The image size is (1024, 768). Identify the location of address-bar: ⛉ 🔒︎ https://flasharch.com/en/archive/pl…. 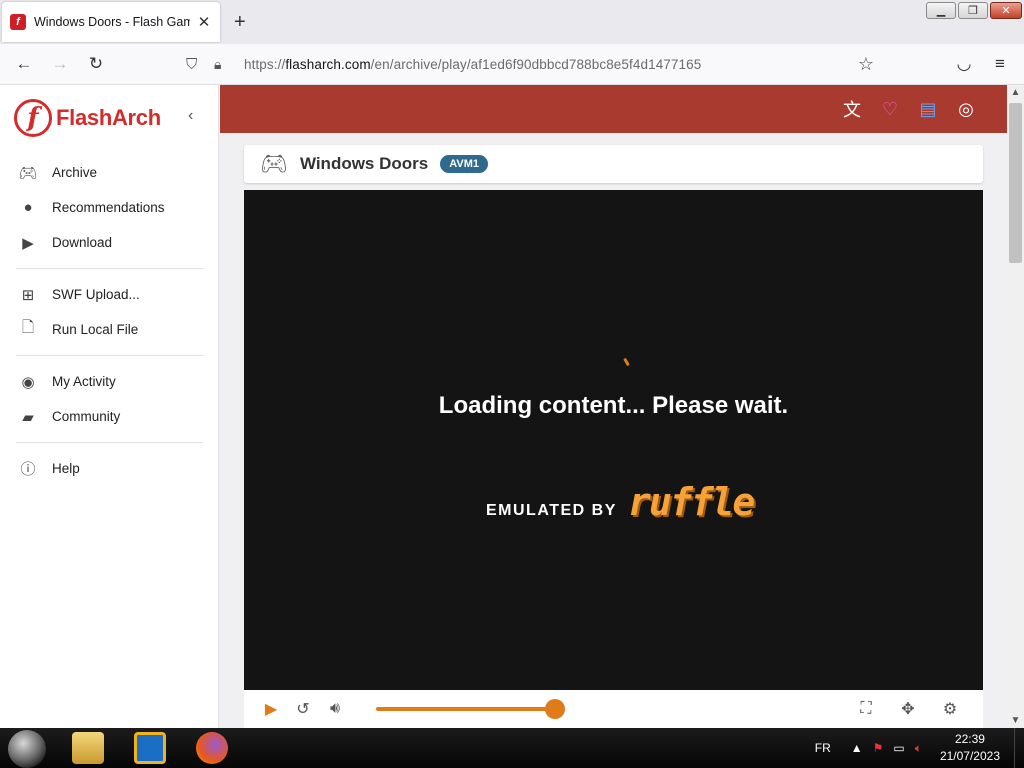
(530, 64).